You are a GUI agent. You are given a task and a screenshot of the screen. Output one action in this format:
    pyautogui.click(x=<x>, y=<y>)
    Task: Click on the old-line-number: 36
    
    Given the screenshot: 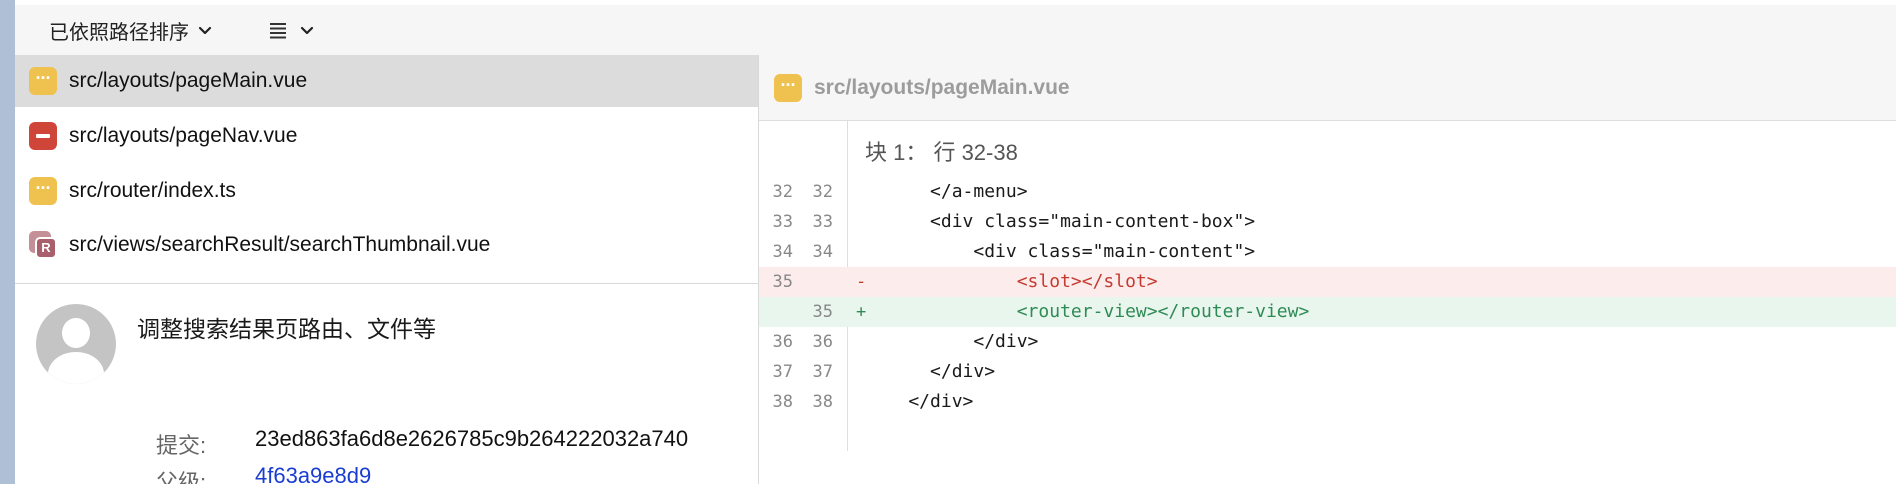 What is the action you would take?
    pyautogui.click(x=782, y=342)
    